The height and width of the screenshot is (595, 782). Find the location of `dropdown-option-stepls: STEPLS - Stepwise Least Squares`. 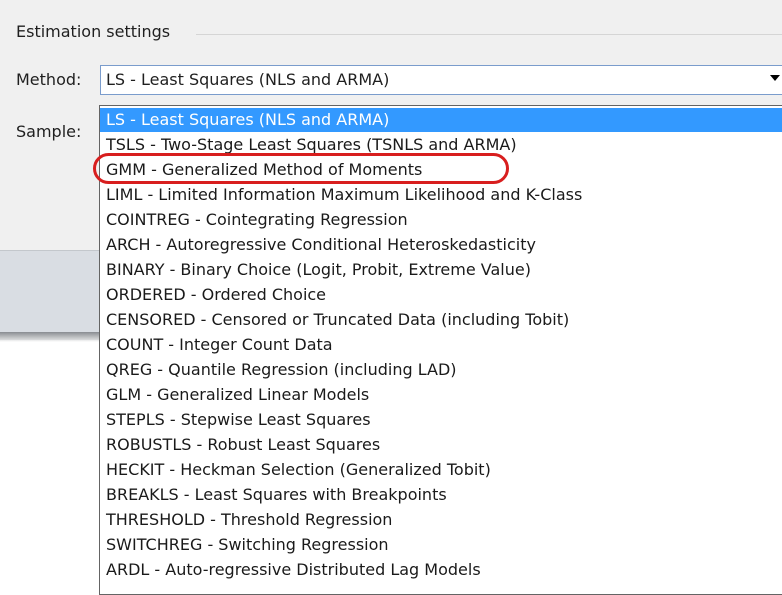

dropdown-option-stepls: STEPLS - Stepwise Least Squares is located at coordinates (441, 420).